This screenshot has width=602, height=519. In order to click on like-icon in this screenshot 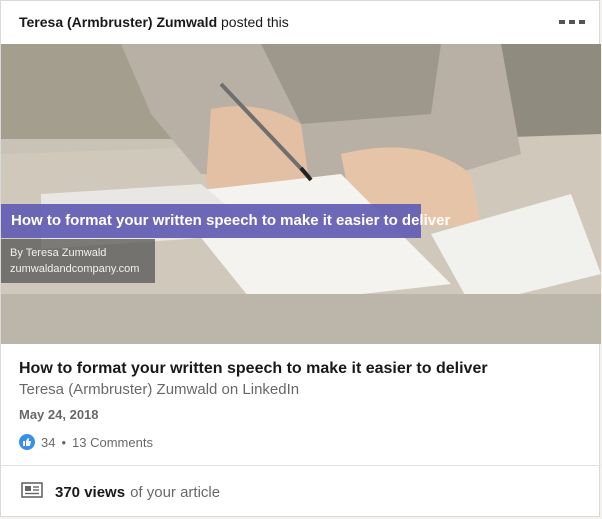, I will do `click(27, 442)`.